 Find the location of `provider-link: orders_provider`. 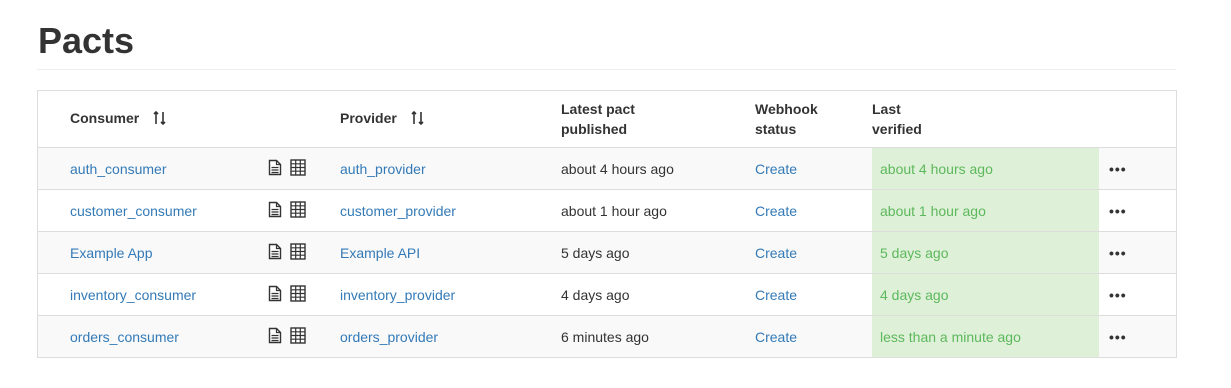

provider-link: orders_provider is located at coordinates (389, 337).